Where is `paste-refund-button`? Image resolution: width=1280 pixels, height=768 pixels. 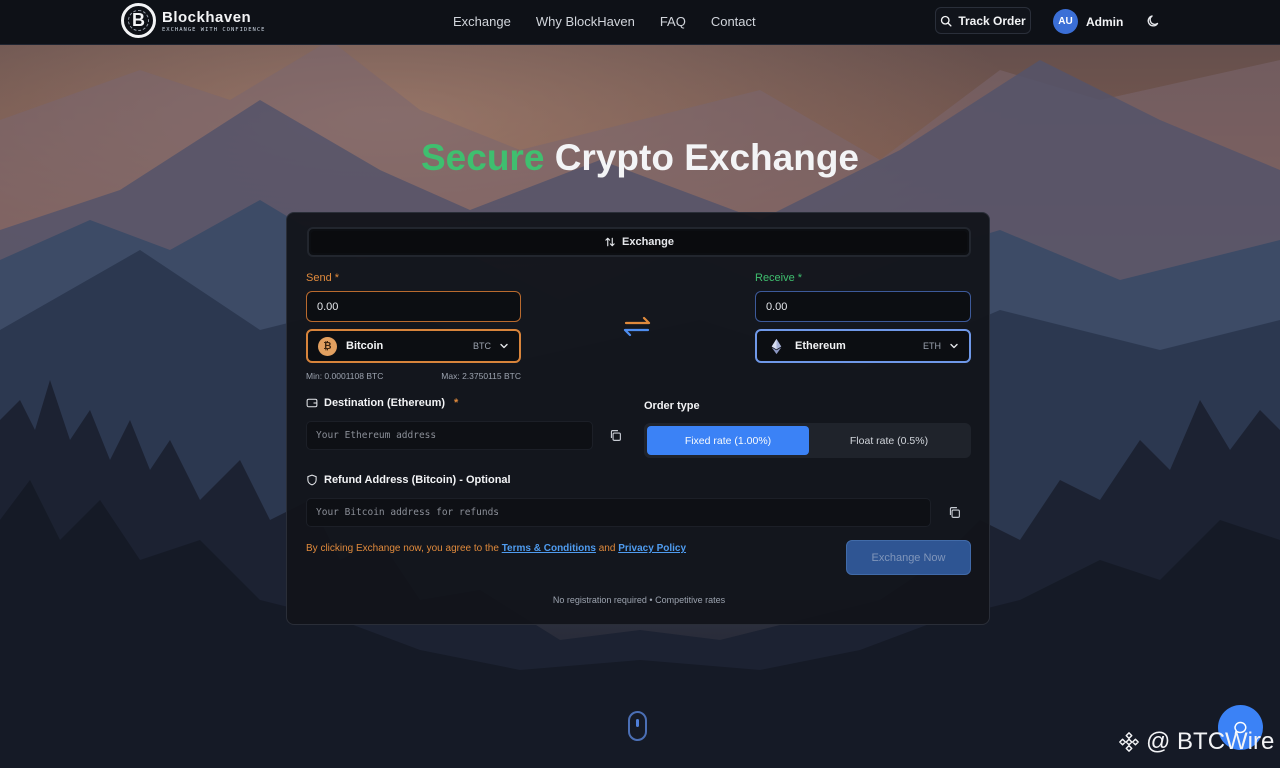 paste-refund-button is located at coordinates (954, 512).